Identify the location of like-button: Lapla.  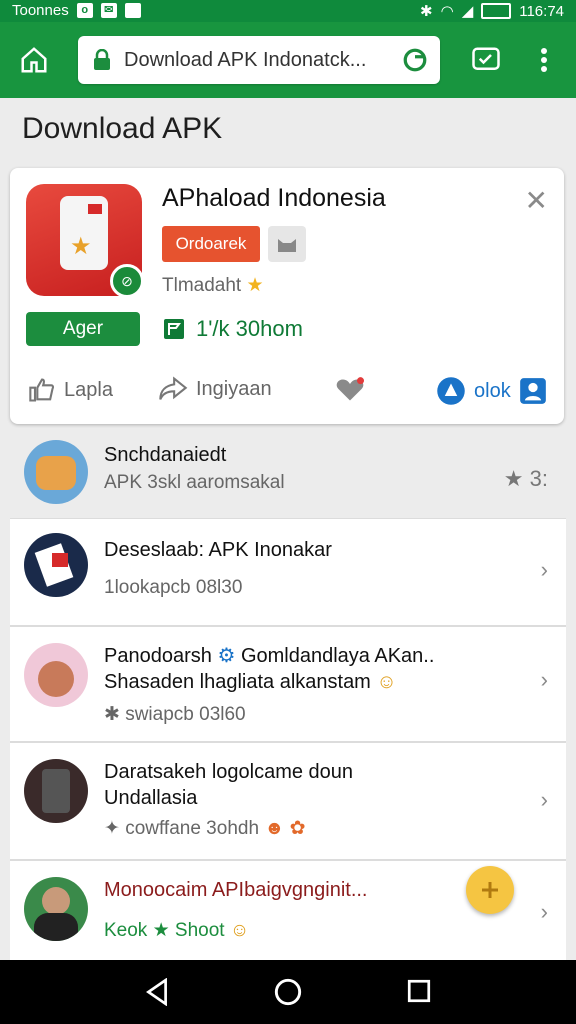
(70, 390).